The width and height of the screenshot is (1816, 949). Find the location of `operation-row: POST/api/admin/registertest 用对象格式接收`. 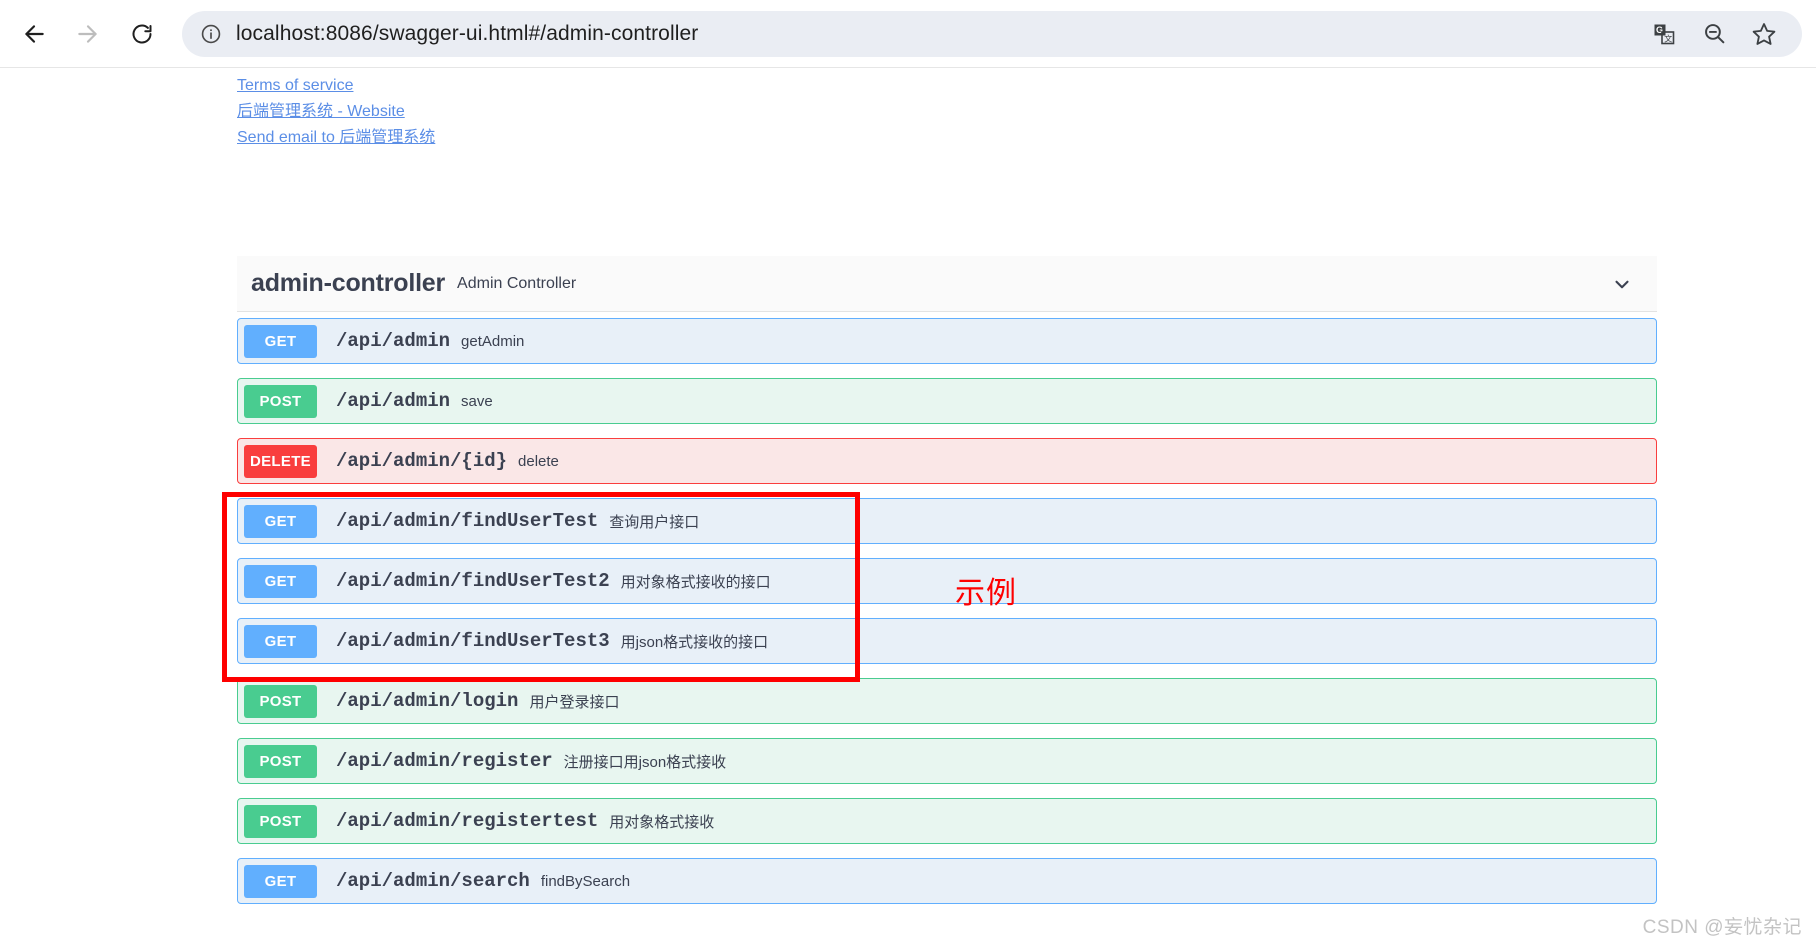

operation-row: POST/api/admin/registertest 用对象格式接收 is located at coordinates (947, 821).